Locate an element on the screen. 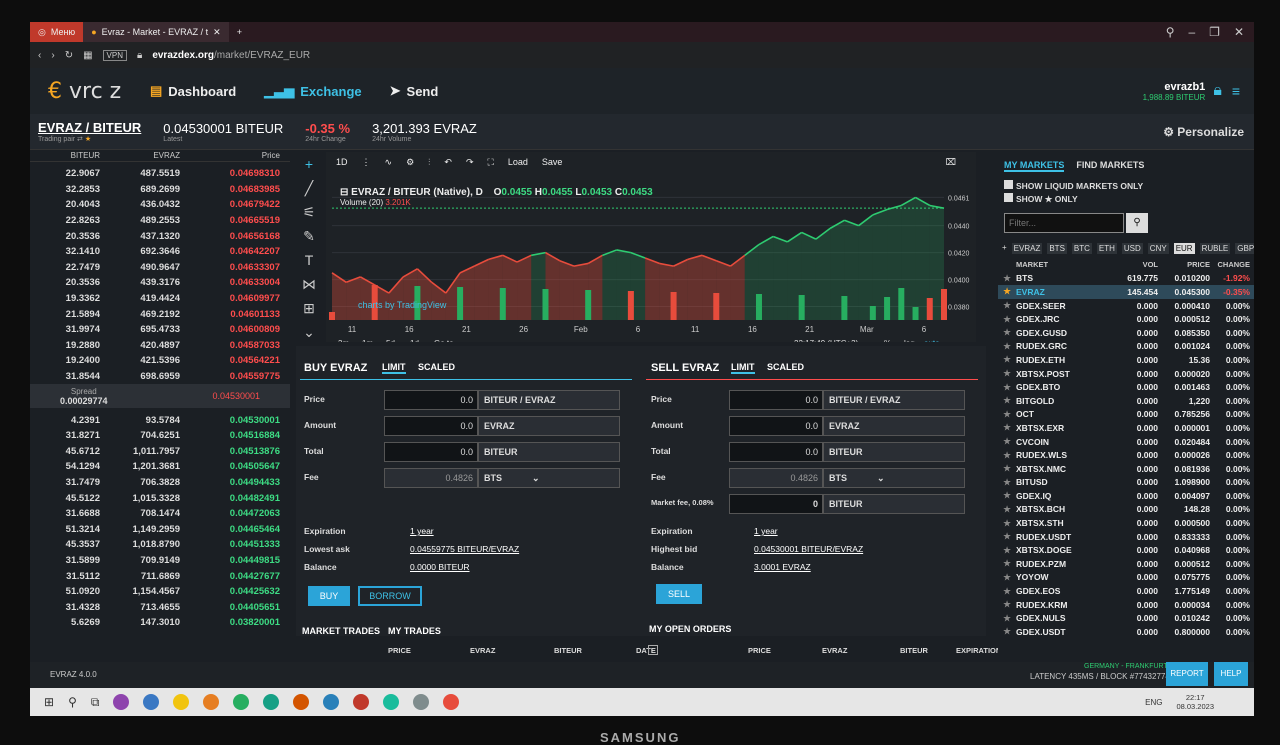  ask-row: 19.3362 419.4424 0.04609977 is located at coordinates (160, 299).